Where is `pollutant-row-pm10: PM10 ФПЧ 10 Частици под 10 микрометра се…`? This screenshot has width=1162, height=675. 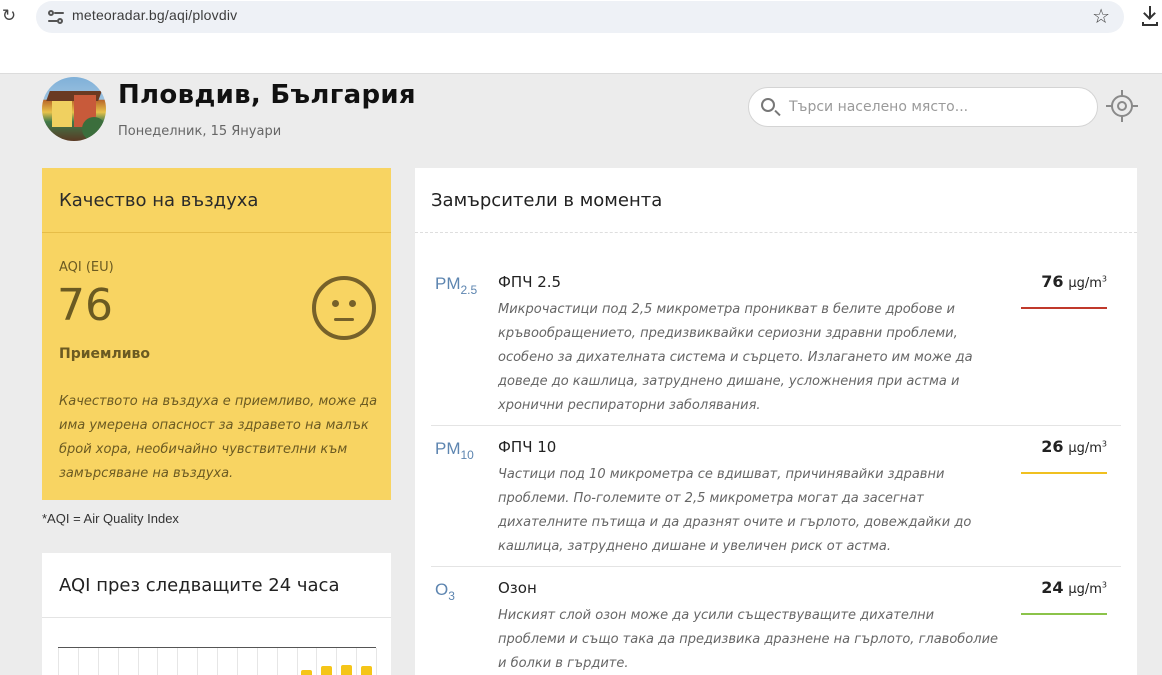 pollutant-row-pm10: PM10 ФПЧ 10 Частици под 10 микрометра се… is located at coordinates (776, 500).